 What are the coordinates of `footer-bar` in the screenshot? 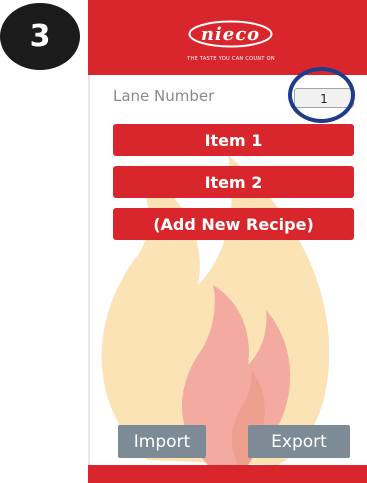 It's located at (227, 474).